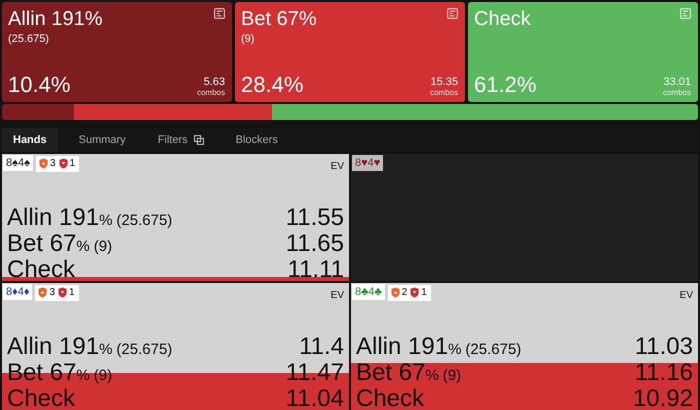 The width and height of the screenshot is (700, 410). I want to click on action-frequency: 10.4%, so click(39, 85).